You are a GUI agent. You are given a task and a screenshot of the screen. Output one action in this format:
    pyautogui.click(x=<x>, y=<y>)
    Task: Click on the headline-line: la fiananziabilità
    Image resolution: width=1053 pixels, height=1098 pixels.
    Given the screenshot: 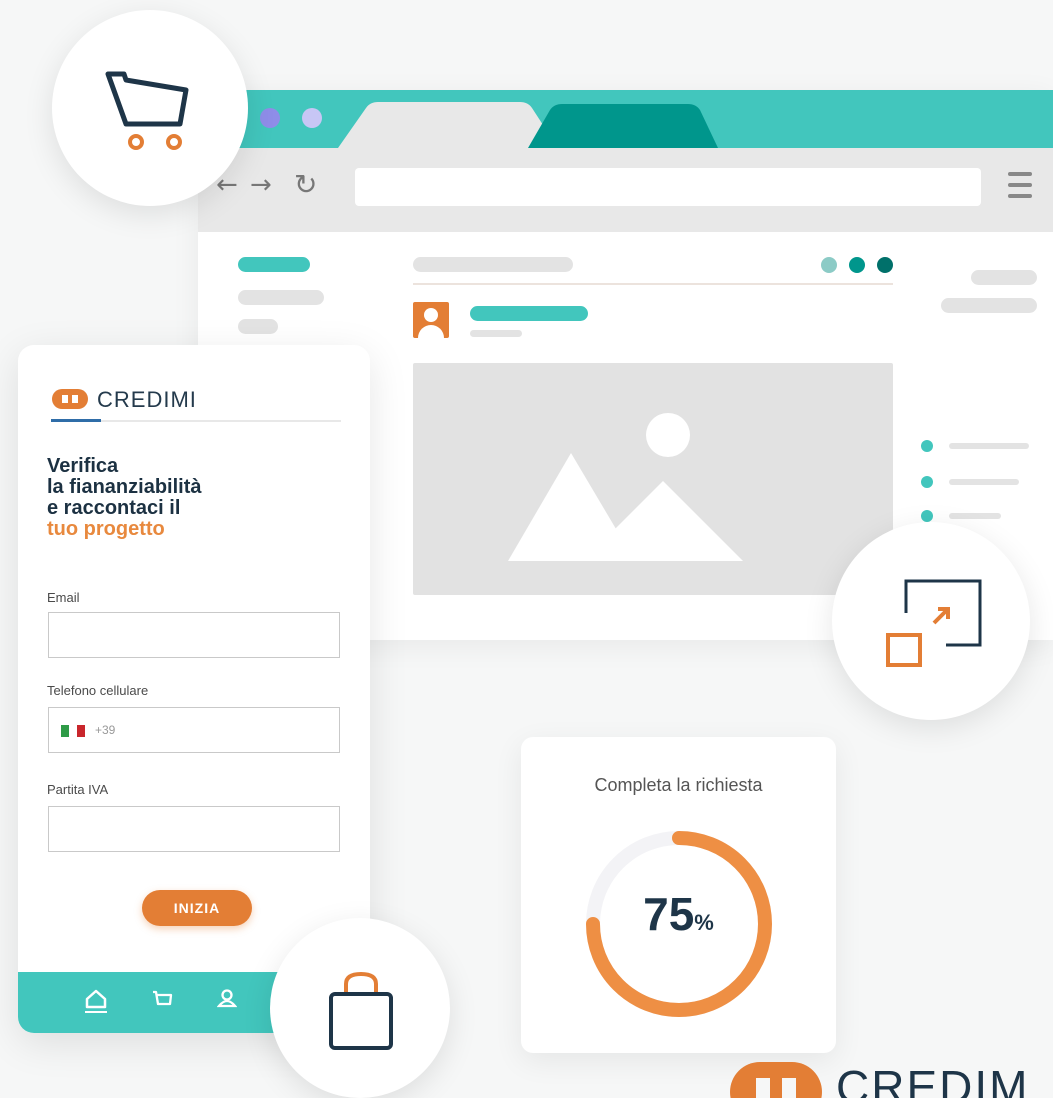 What is the action you would take?
    pyautogui.click(x=124, y=487)
    